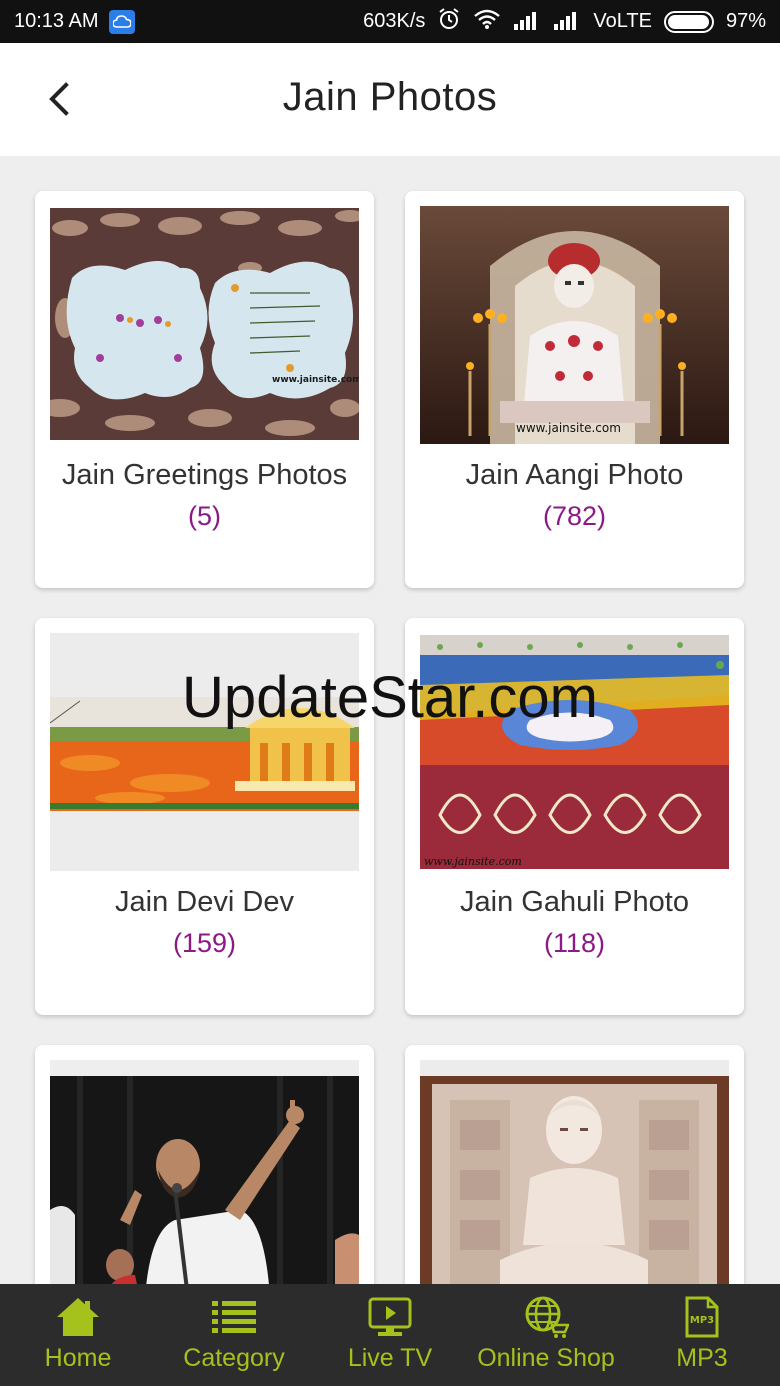  What do you see at coordinates (390, 697) in the screenshot?
I see `watermark-text: UpdateStar.com` at bounding box center [390, 697].